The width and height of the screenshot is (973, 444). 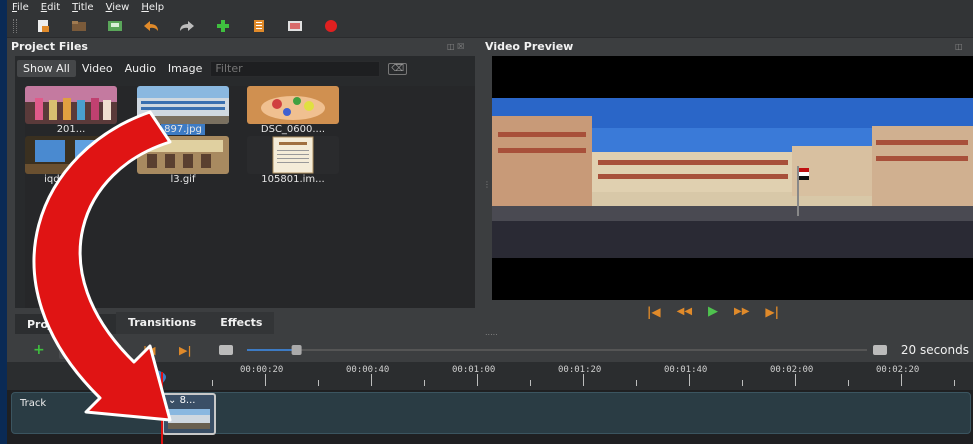 I want to click on zoom-out-button, so click(x=226, y=350).